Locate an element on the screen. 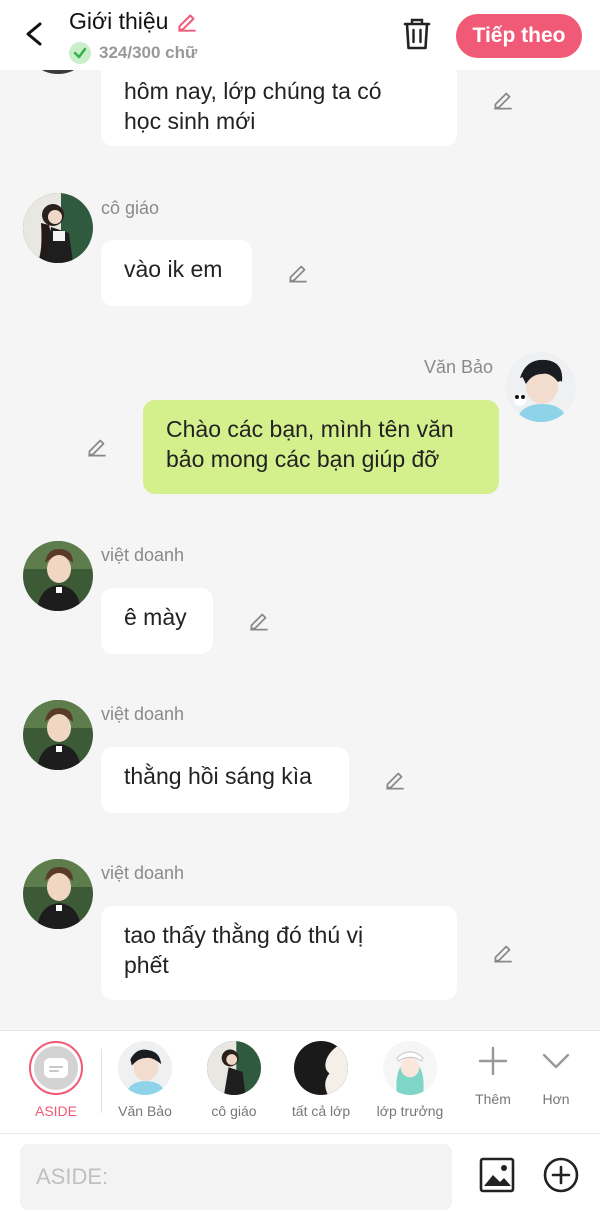 This screenshot has height=1222, width=600. message-input is located at coordinates (236, 1177).